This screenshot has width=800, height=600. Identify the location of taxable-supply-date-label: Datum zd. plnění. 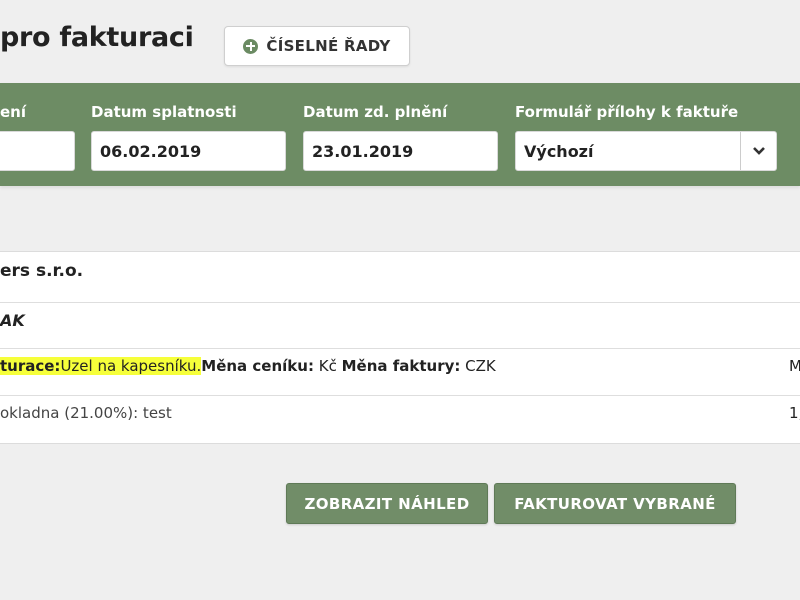
(375, 112).